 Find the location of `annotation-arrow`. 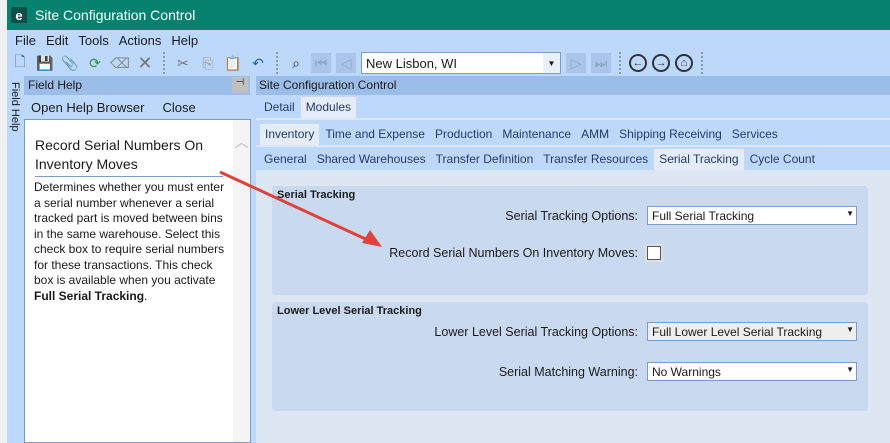

annotation-arrow is located at coordinates (300, 208).